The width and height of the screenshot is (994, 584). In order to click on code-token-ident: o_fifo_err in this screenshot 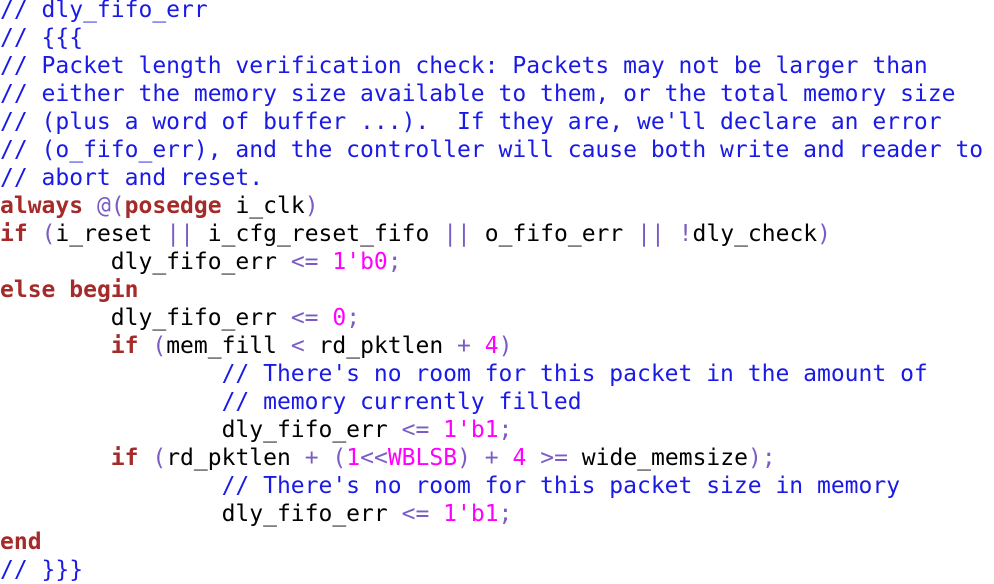, I will do `click(554, 234)`.